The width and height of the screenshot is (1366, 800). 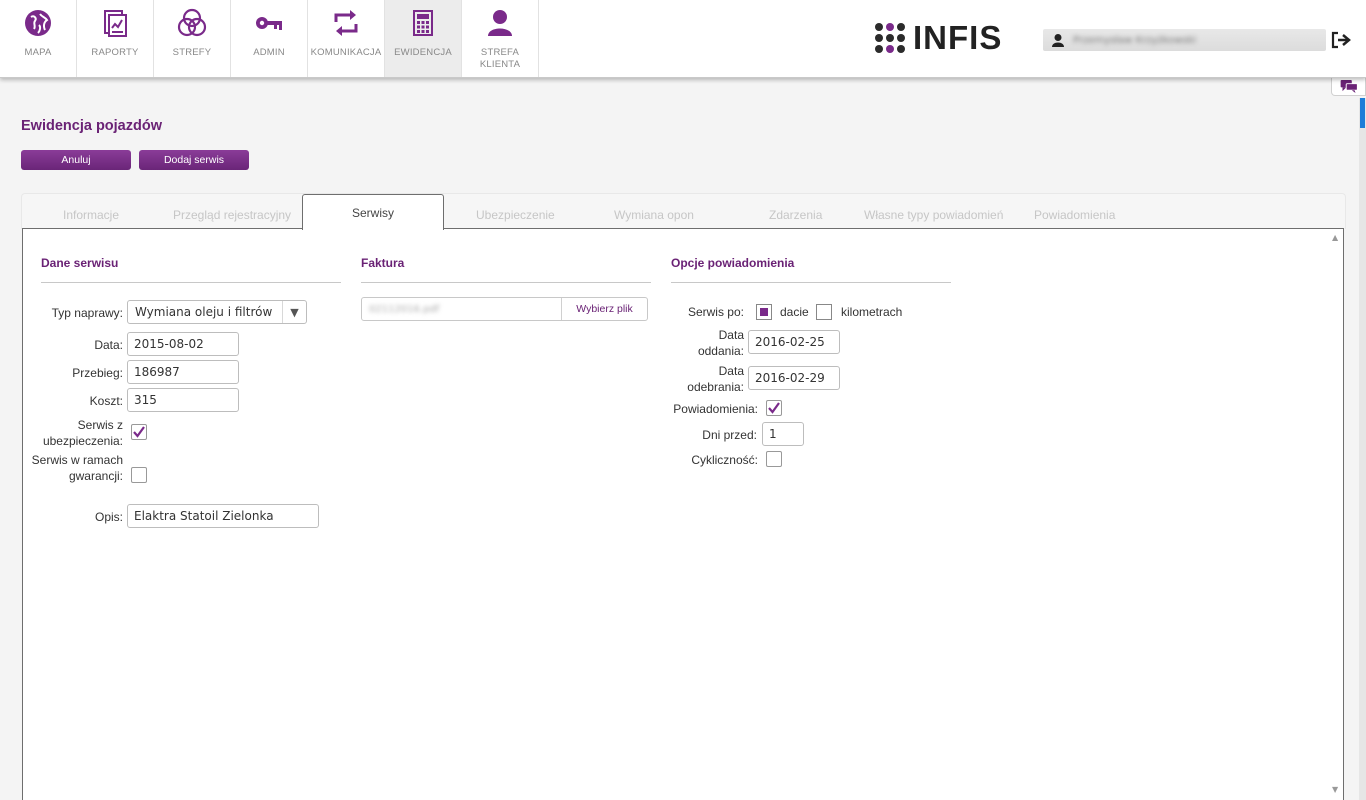 I want to click on brand-logo: INFIS, so click(x=938, y=38).